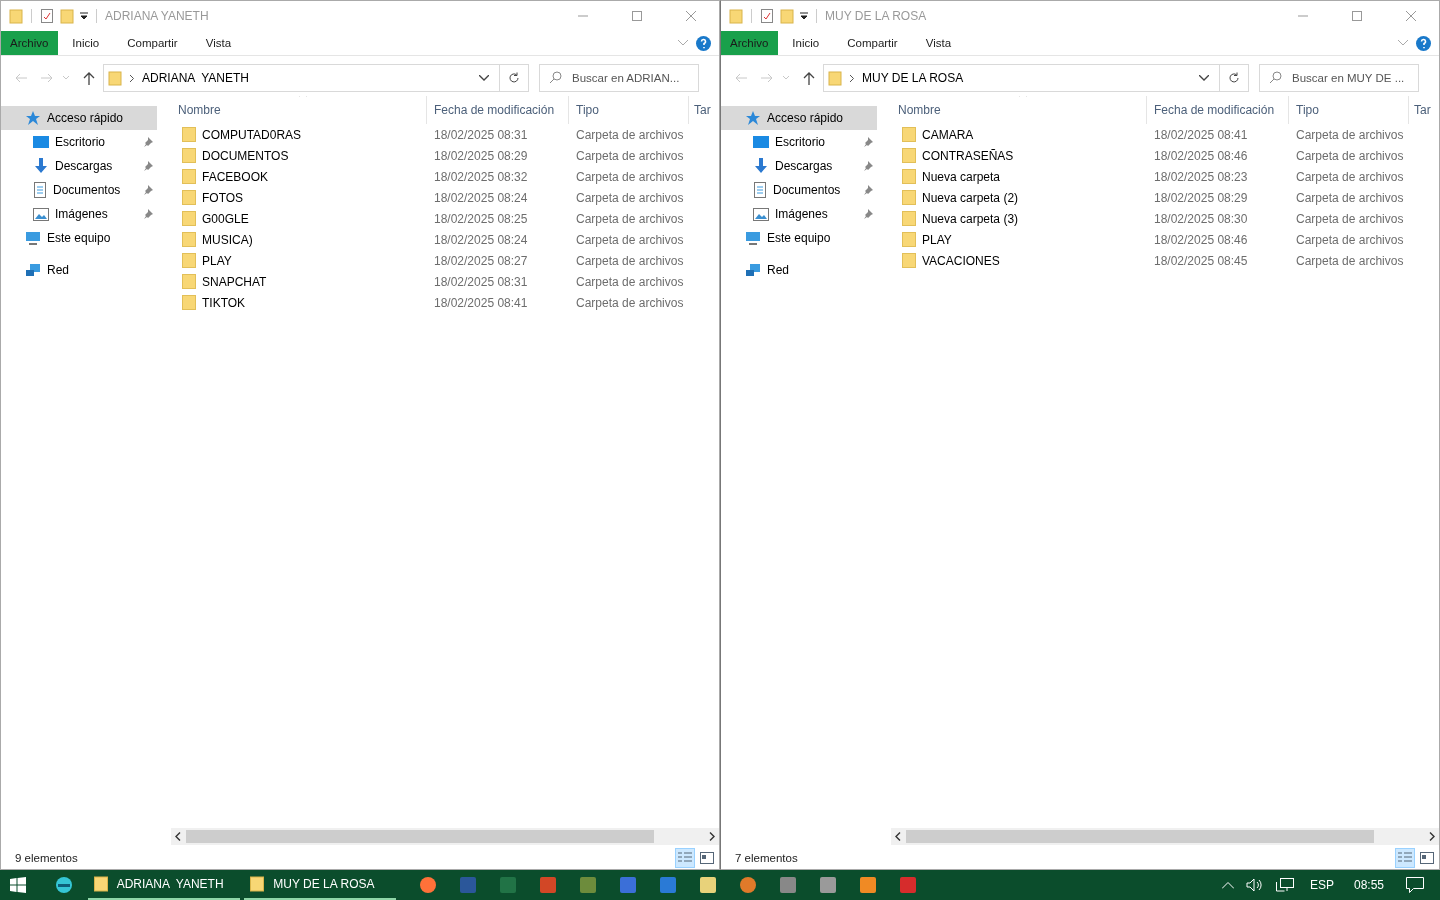 The width and height of the screenshot is (1440, 900). Describe the element at coordinates (320, 885) in the screenshot. I see `taskbar-window-button: MUY DE LA ROSA` at that location.